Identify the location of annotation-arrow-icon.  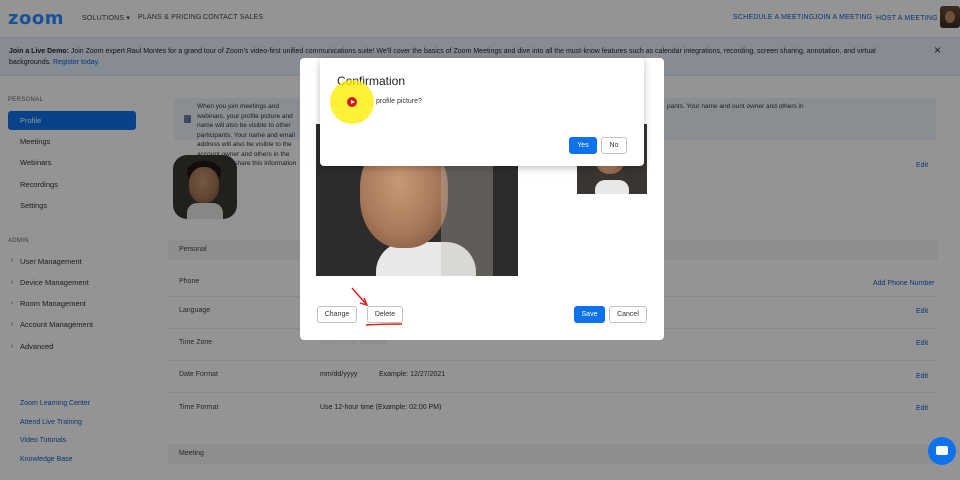
(377, 306).